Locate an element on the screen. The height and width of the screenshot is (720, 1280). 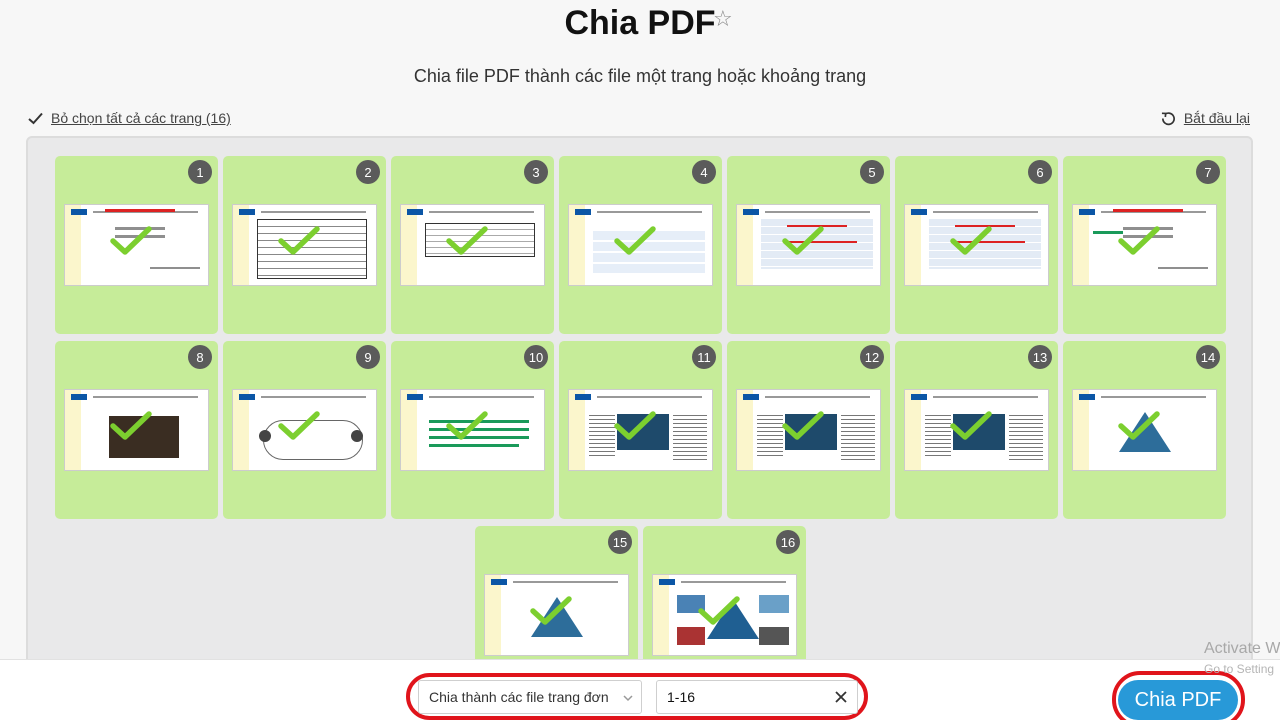
deselect-all-label: Bỏ chọn tất cả các trang (16) is located at coordinates (141, 118).